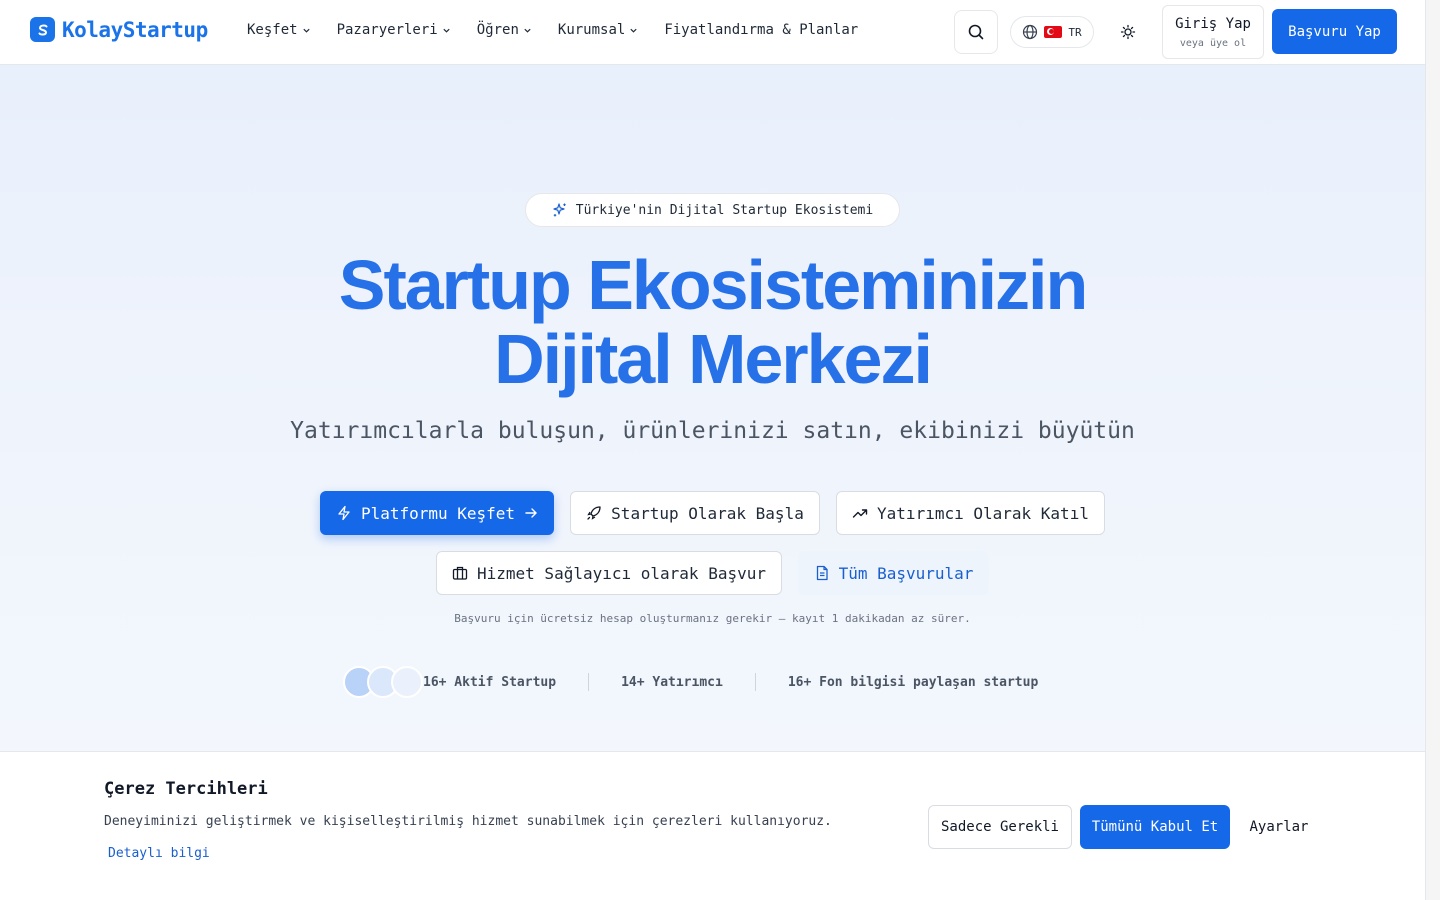 This screenshot has width=1440, height=900. What do you see at coordinates (983, 513) in the screenshot?
I see `join-as-investor-label: Yatırımcı Olarak Katıl` at bounding box center [983, 513].